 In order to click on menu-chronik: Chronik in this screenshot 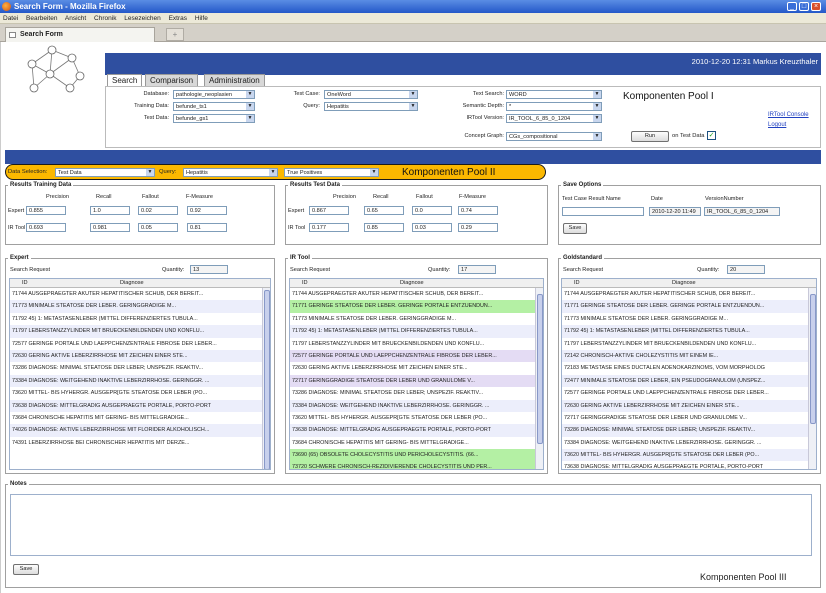, I will do `click(105, 18)`.